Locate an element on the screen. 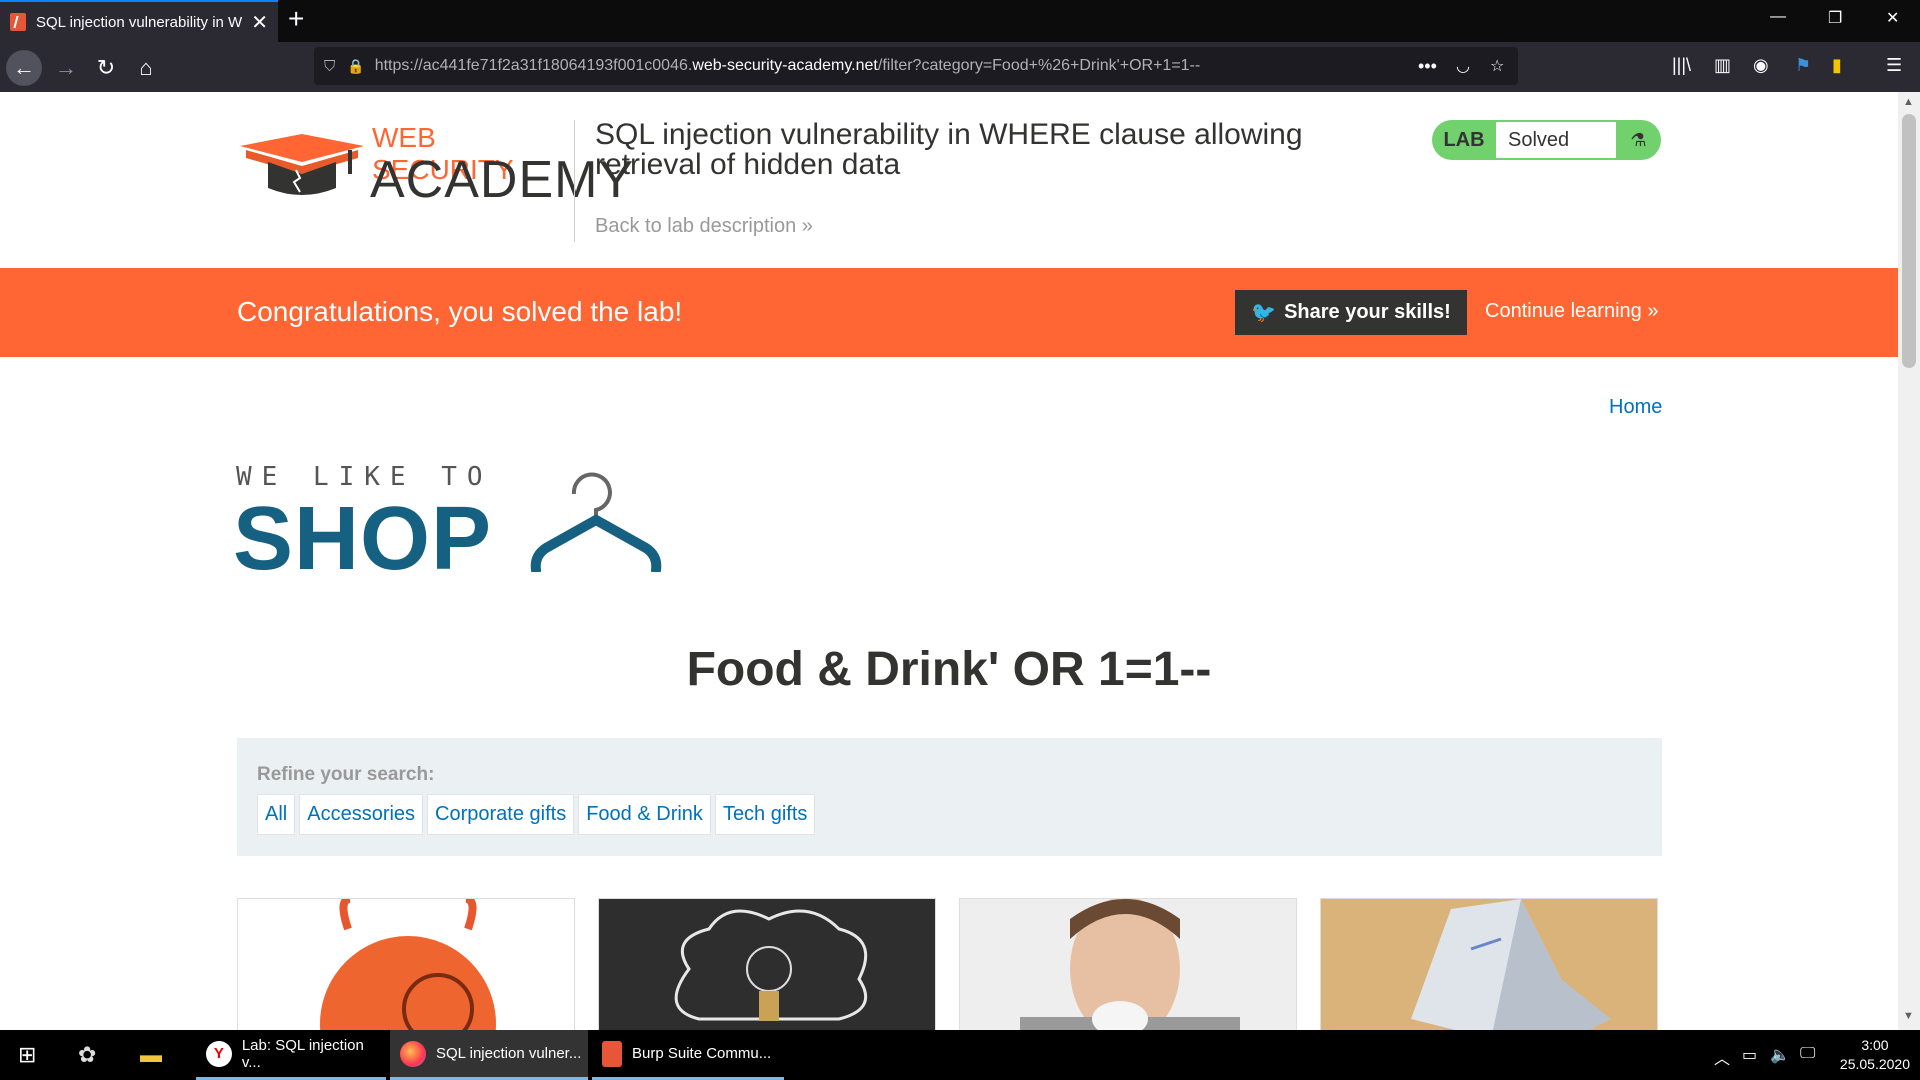  hanger-icon is located at coordinates (596, 522).